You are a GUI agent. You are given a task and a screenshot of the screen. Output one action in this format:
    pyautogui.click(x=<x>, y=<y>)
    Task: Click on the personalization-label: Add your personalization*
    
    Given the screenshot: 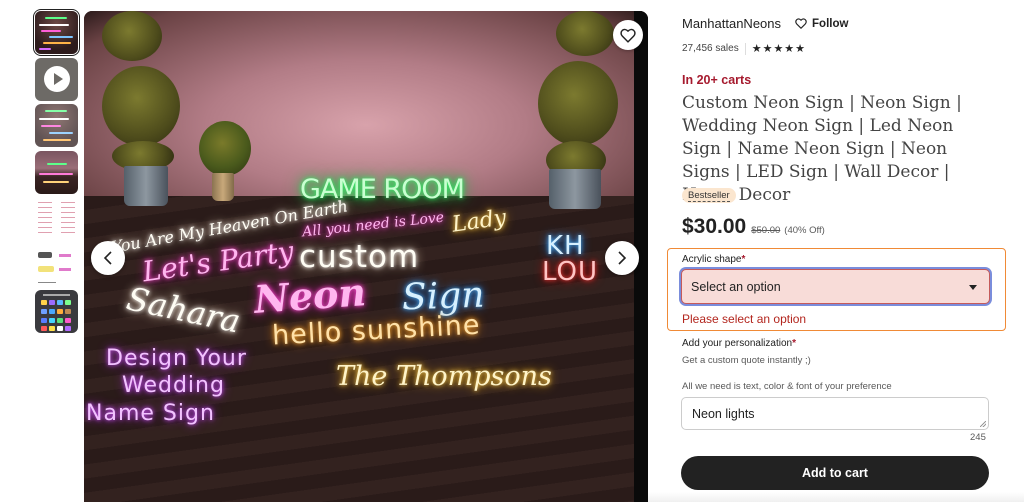 What is the action you would take?
    pyautogui.click(x=739, y=343)
    